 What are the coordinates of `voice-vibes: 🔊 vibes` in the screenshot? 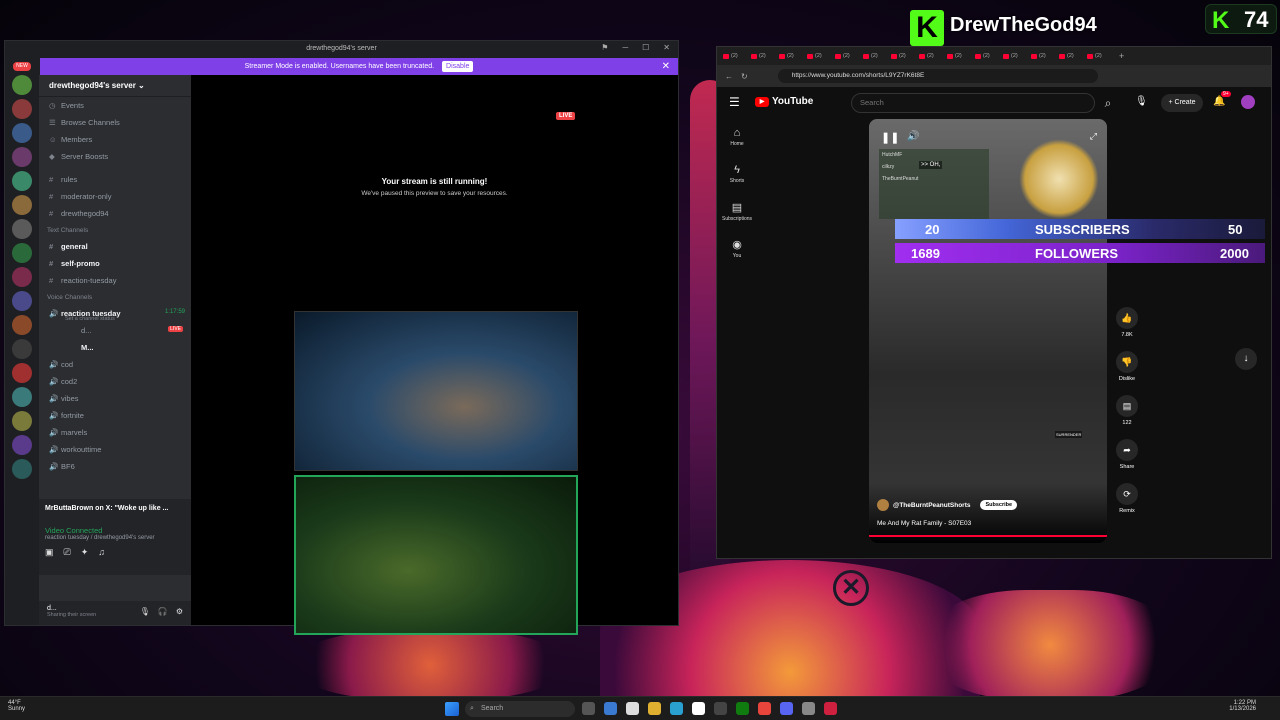 It's located at (115, 398).